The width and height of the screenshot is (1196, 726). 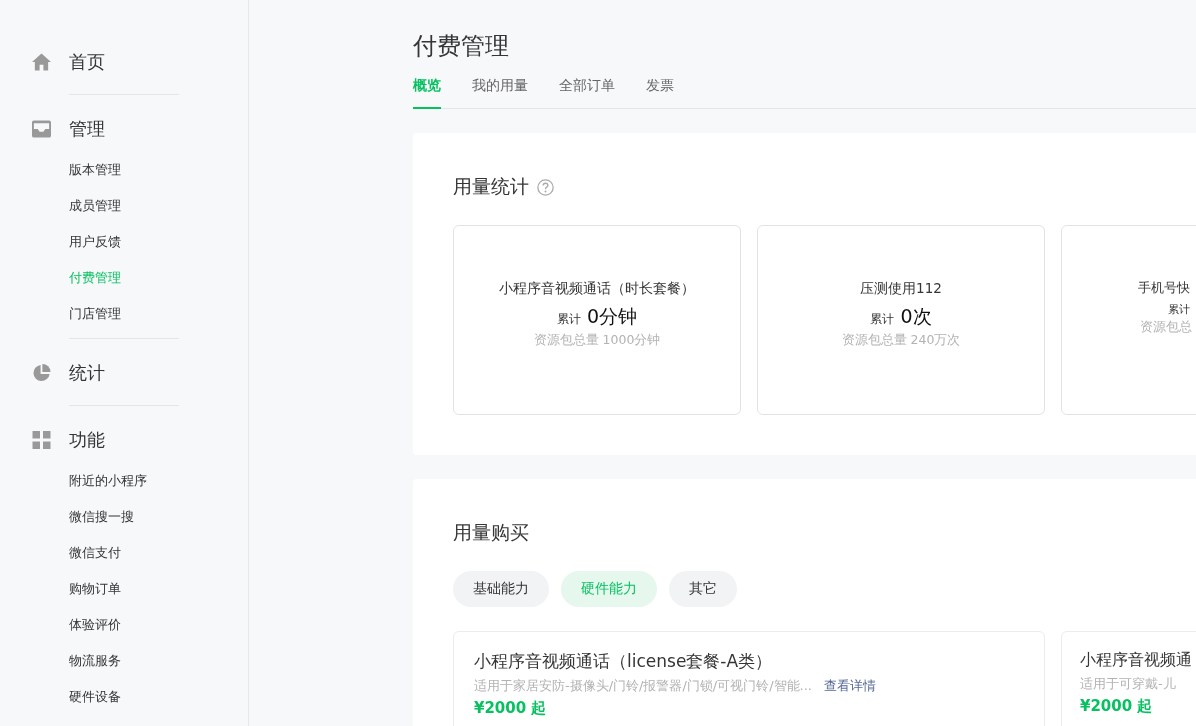 I want to click on nav-item: 用户反馈, so click(x=95, y=242).